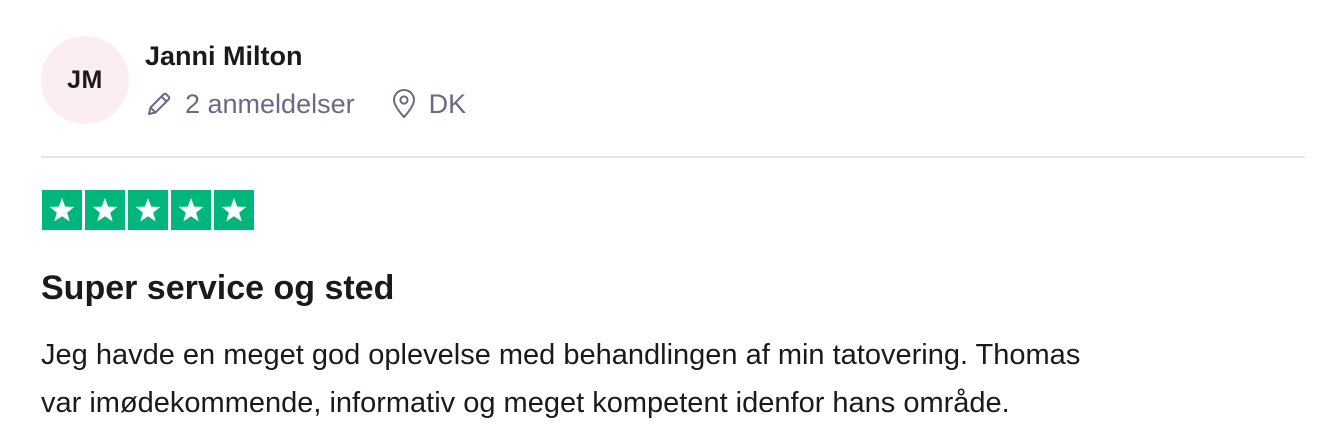 The image size is (1330, 446). I want to click on location-pin-icon, so click(404, 104).